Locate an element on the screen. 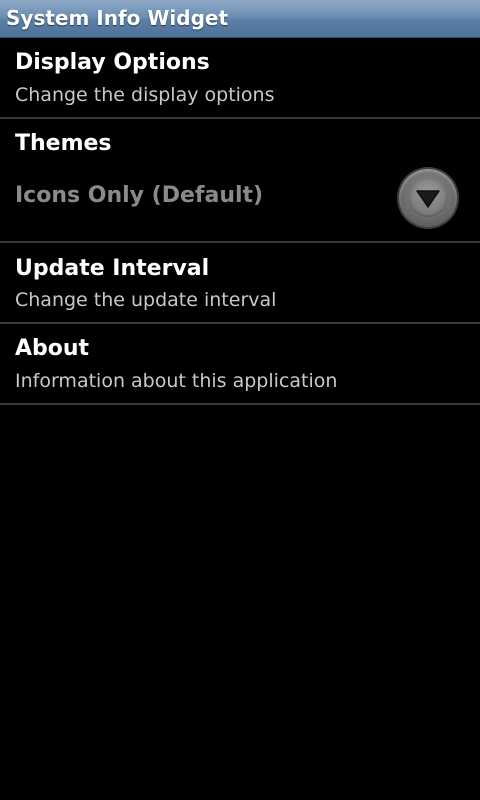 The width and height of the screenshot is (480, 800). title-bar: System Info Widget is located at coordinates (240, 19).